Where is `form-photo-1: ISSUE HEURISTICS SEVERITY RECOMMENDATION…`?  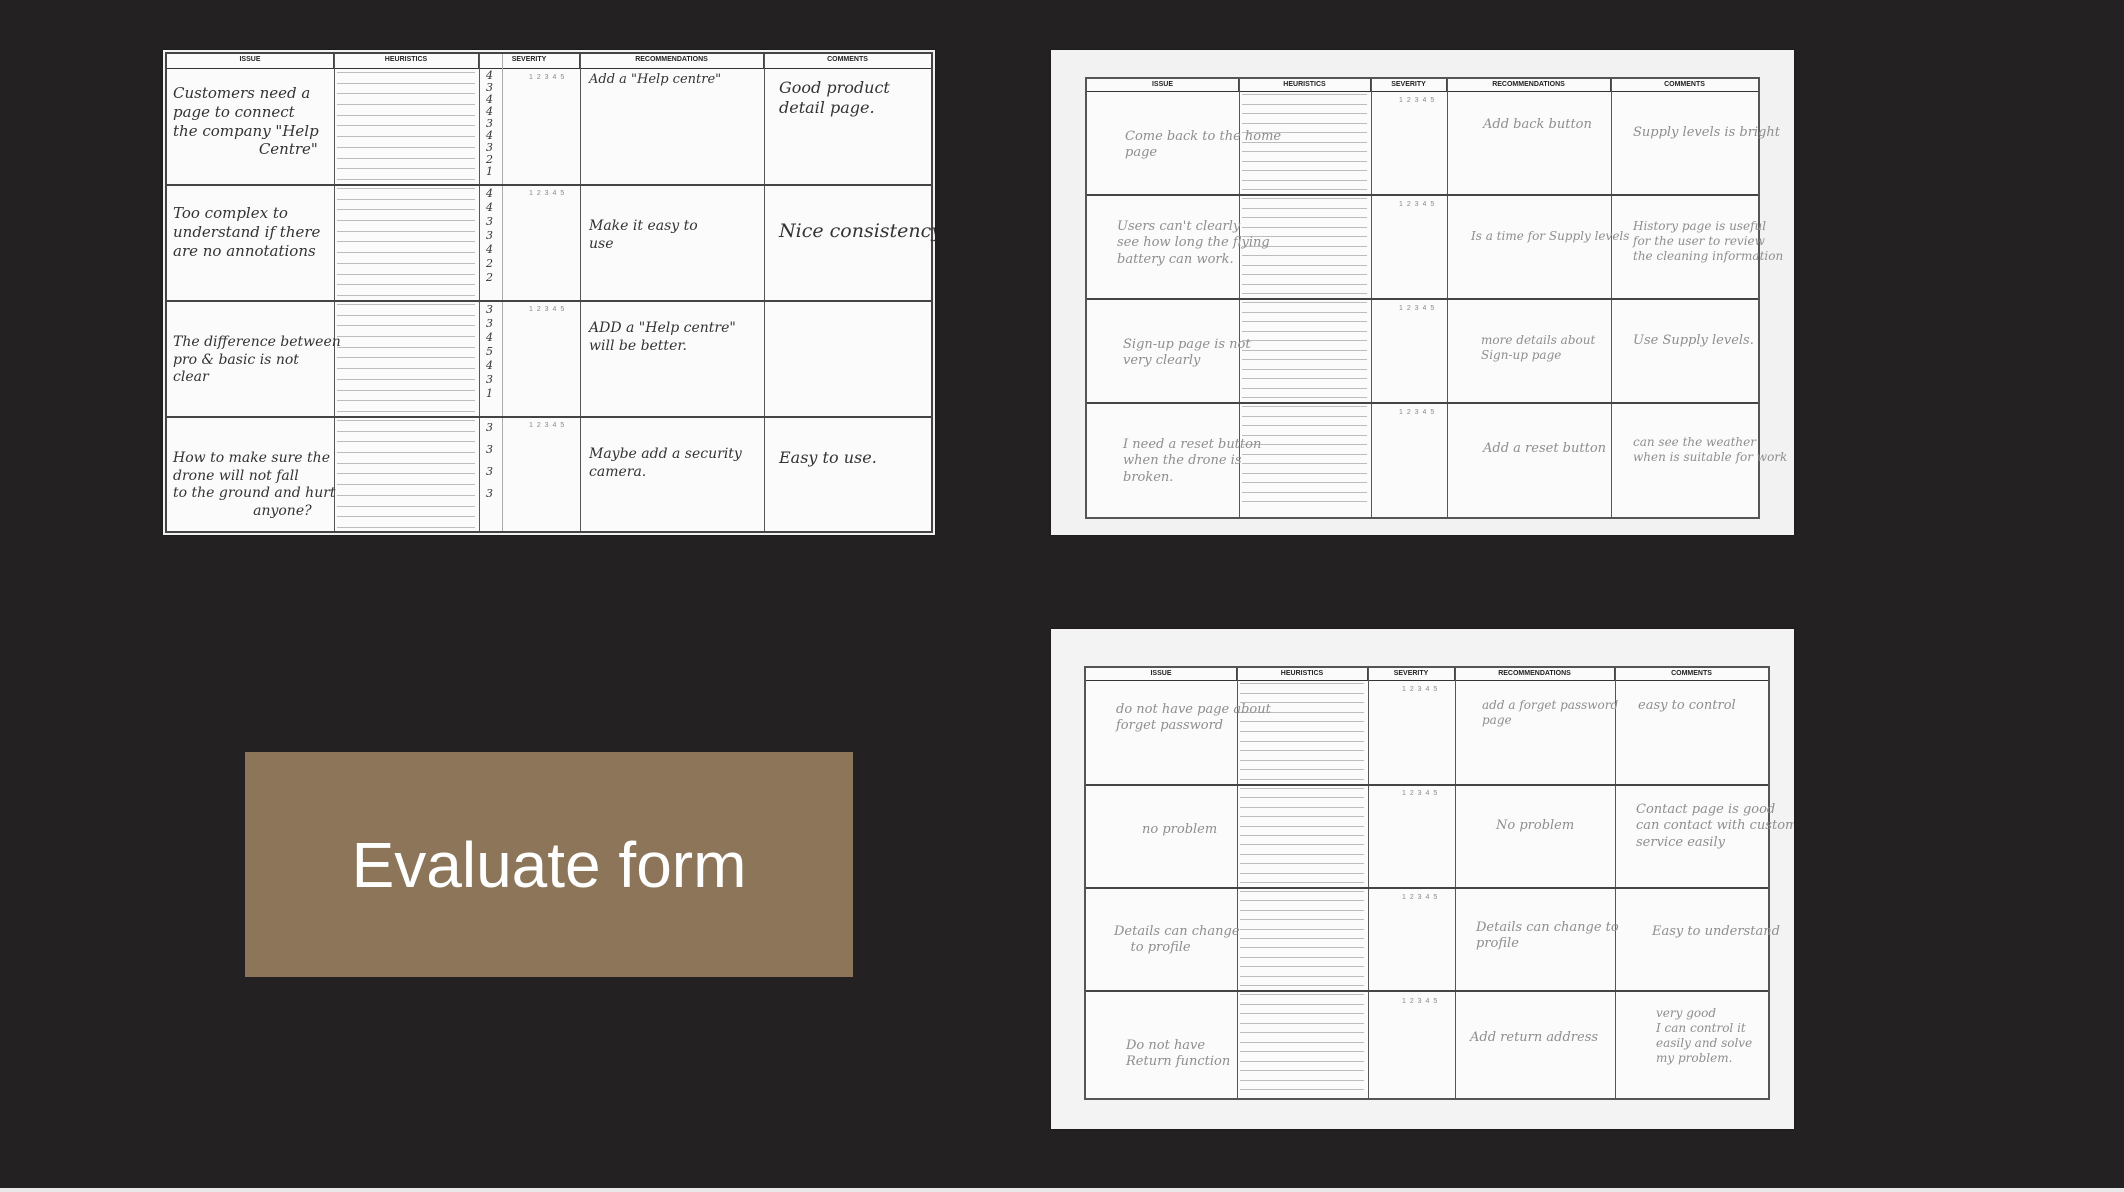 form-photo-1: ISSUE HEURISTICS SEVERITY RECOMMENDATION… is located at coordinates (549, 292).